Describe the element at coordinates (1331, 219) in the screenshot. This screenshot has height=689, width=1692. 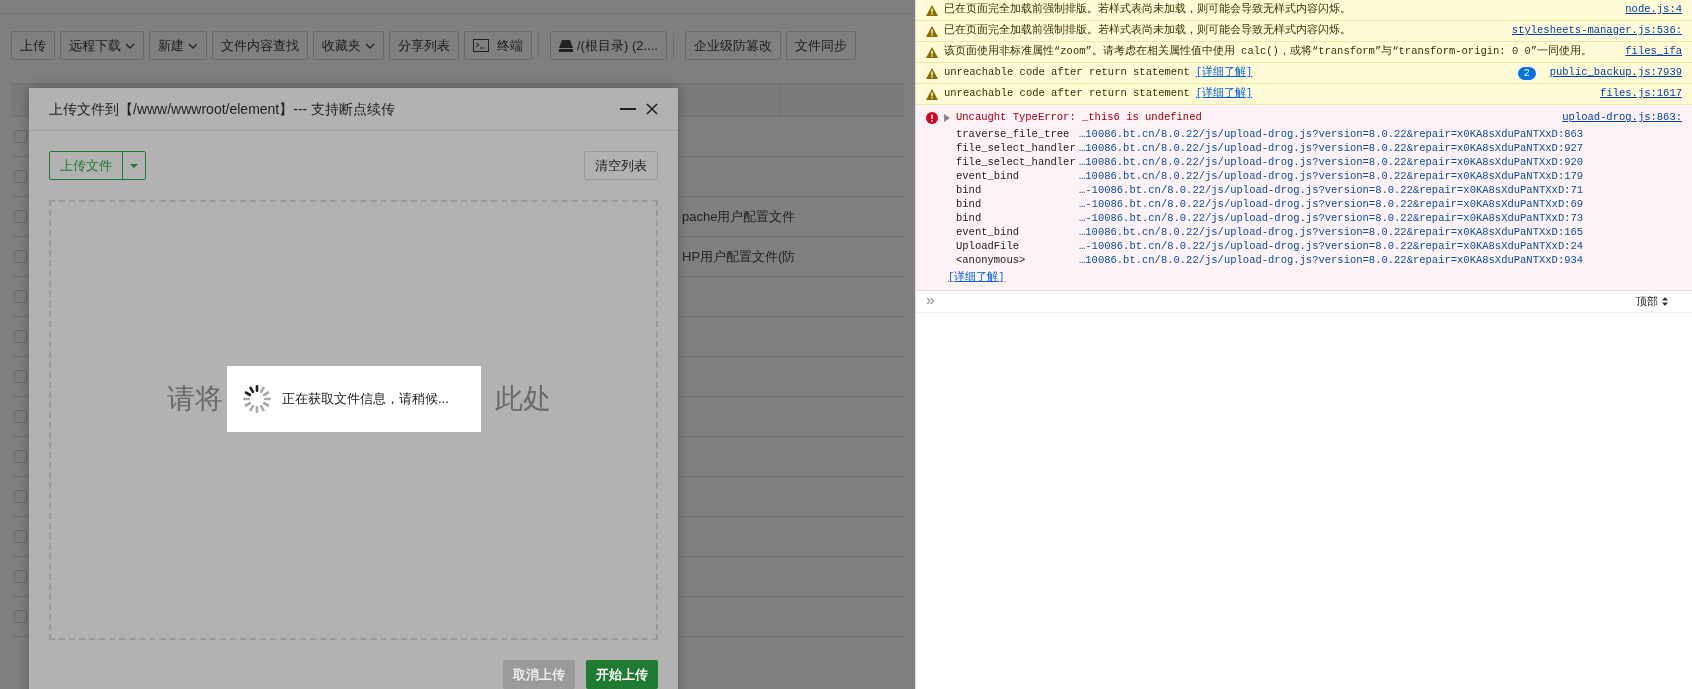
I see `stack-url: …-10086.bt.cn/8.0.22/js/upload-drog.js?version=8.0.22&repair=x0KA8sXduPaNTXxD:73` at that location.